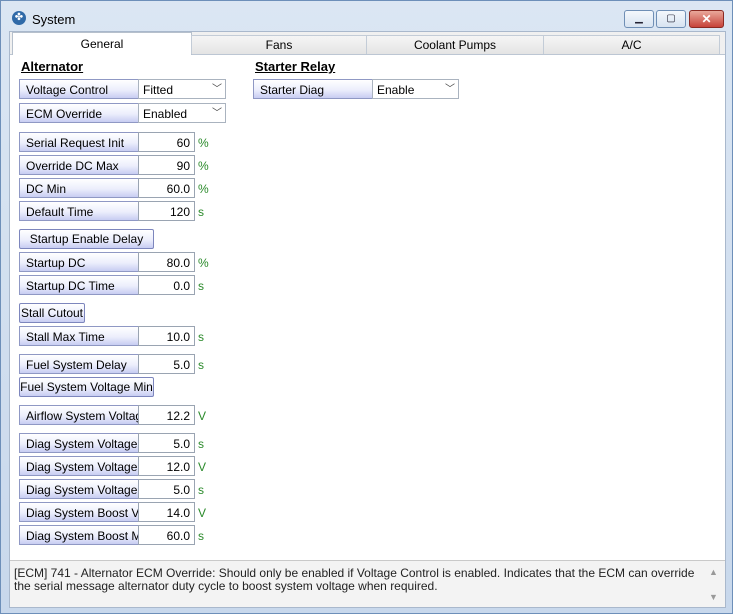 The height and width of the screenshot is (614, 733). I want to click on diag-voltage-low-unit: V, so click(202, 467).